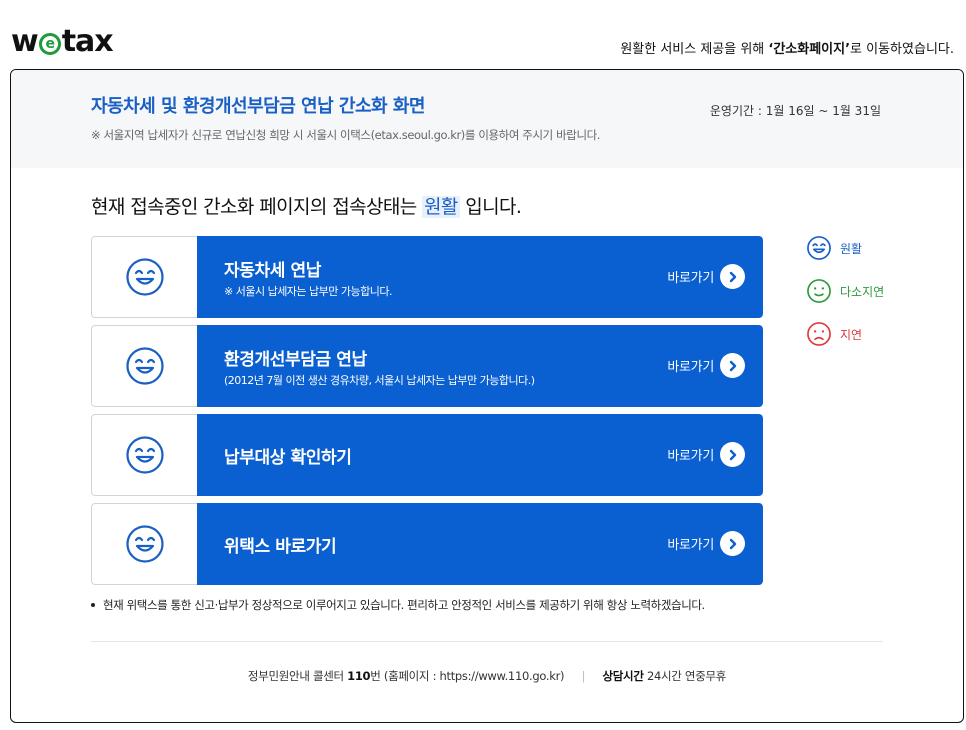 The width and height of the screenshot is (966, 730). Describe the element at coordinates (295, 360) in the screenshot. I see `service-title: 환경개선부담금 연납` at that location.